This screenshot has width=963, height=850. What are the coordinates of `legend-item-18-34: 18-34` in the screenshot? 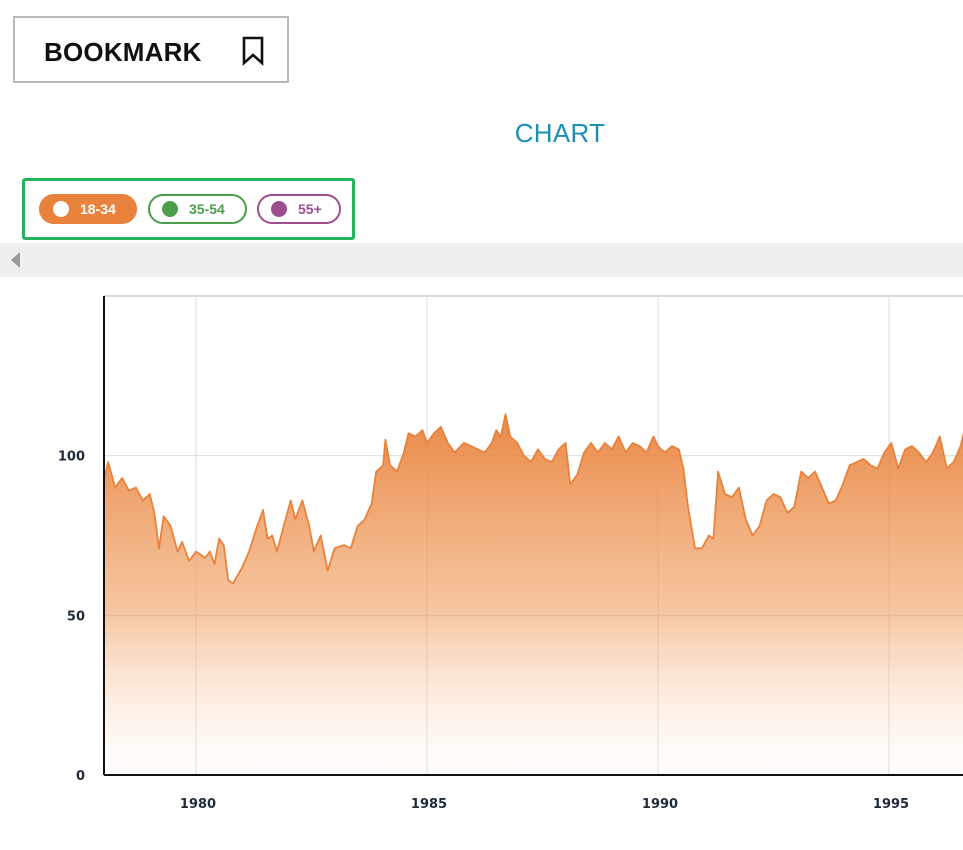 It's located at (88, 209).